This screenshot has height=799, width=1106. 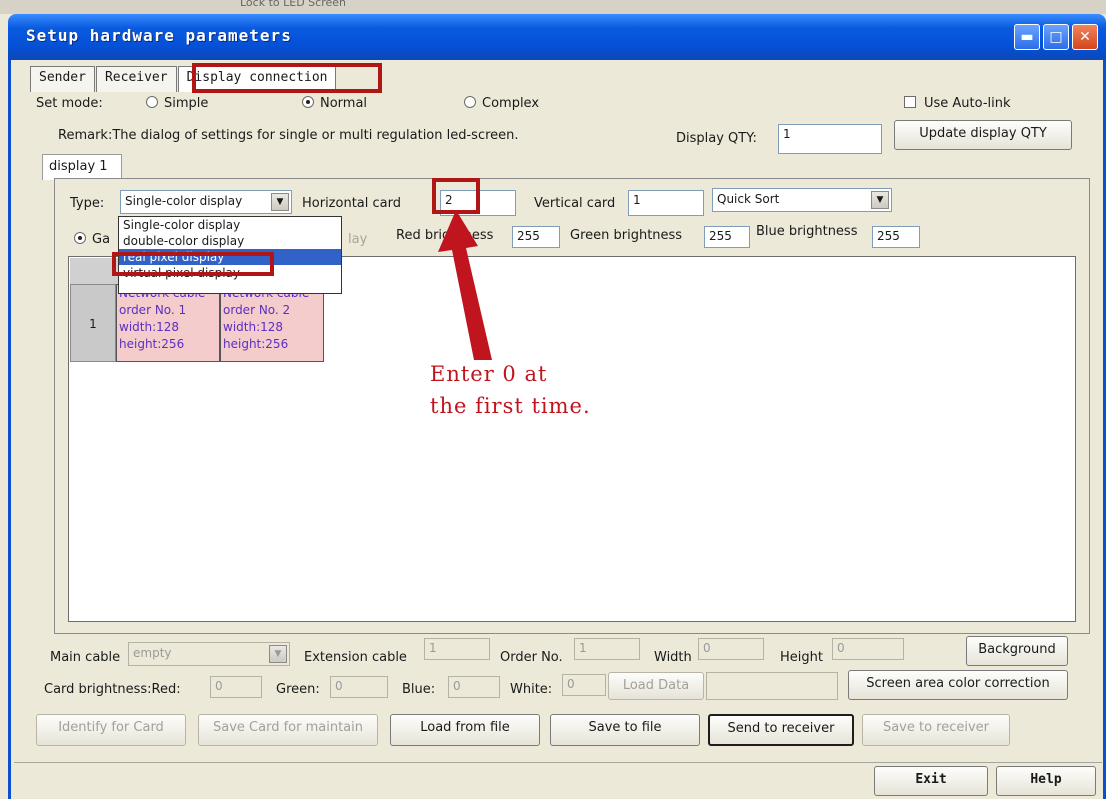 I want to click on gray-mode-radio: Ga, so click(x=92, y=239).